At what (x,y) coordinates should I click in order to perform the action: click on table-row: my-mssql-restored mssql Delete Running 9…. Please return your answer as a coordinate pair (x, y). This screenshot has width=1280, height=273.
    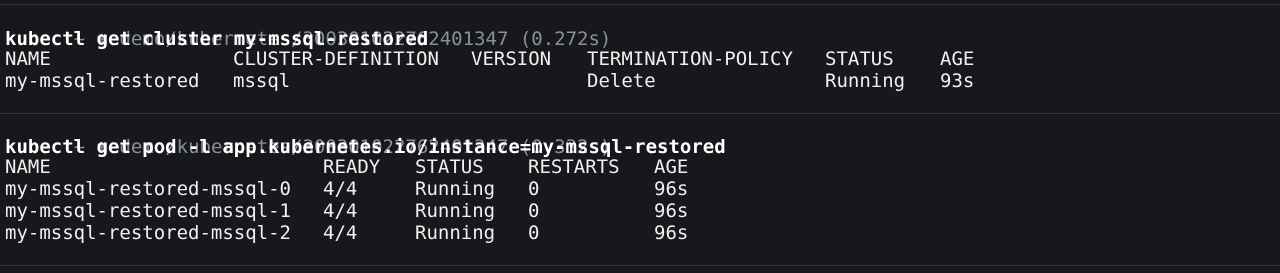
    Looking at the image, I should click on (640, 82).